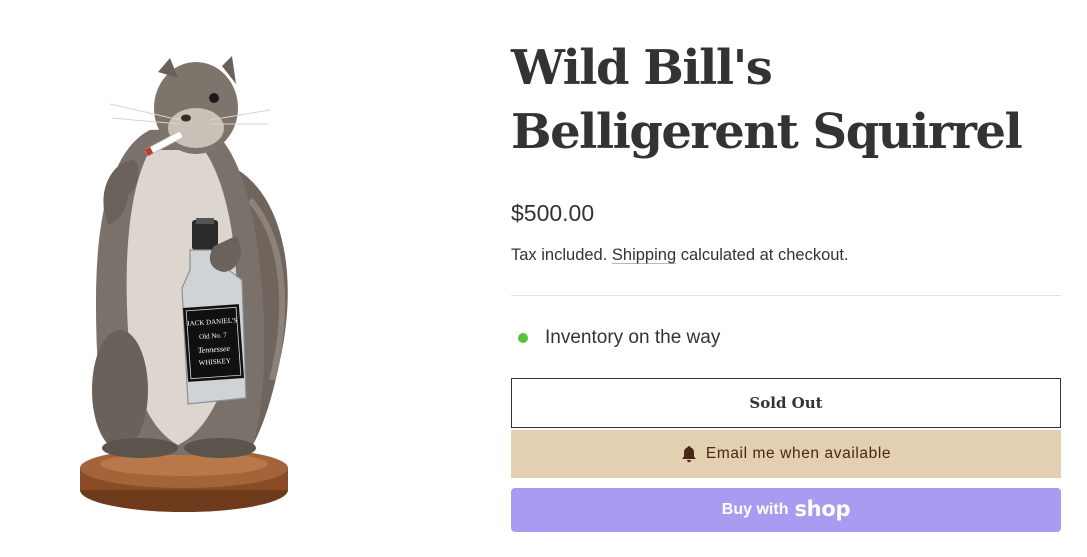  What do you see at coordinates (523, 338) in the screenshot?
I see `inventory-status-dot` at bounding box center [523, 338].